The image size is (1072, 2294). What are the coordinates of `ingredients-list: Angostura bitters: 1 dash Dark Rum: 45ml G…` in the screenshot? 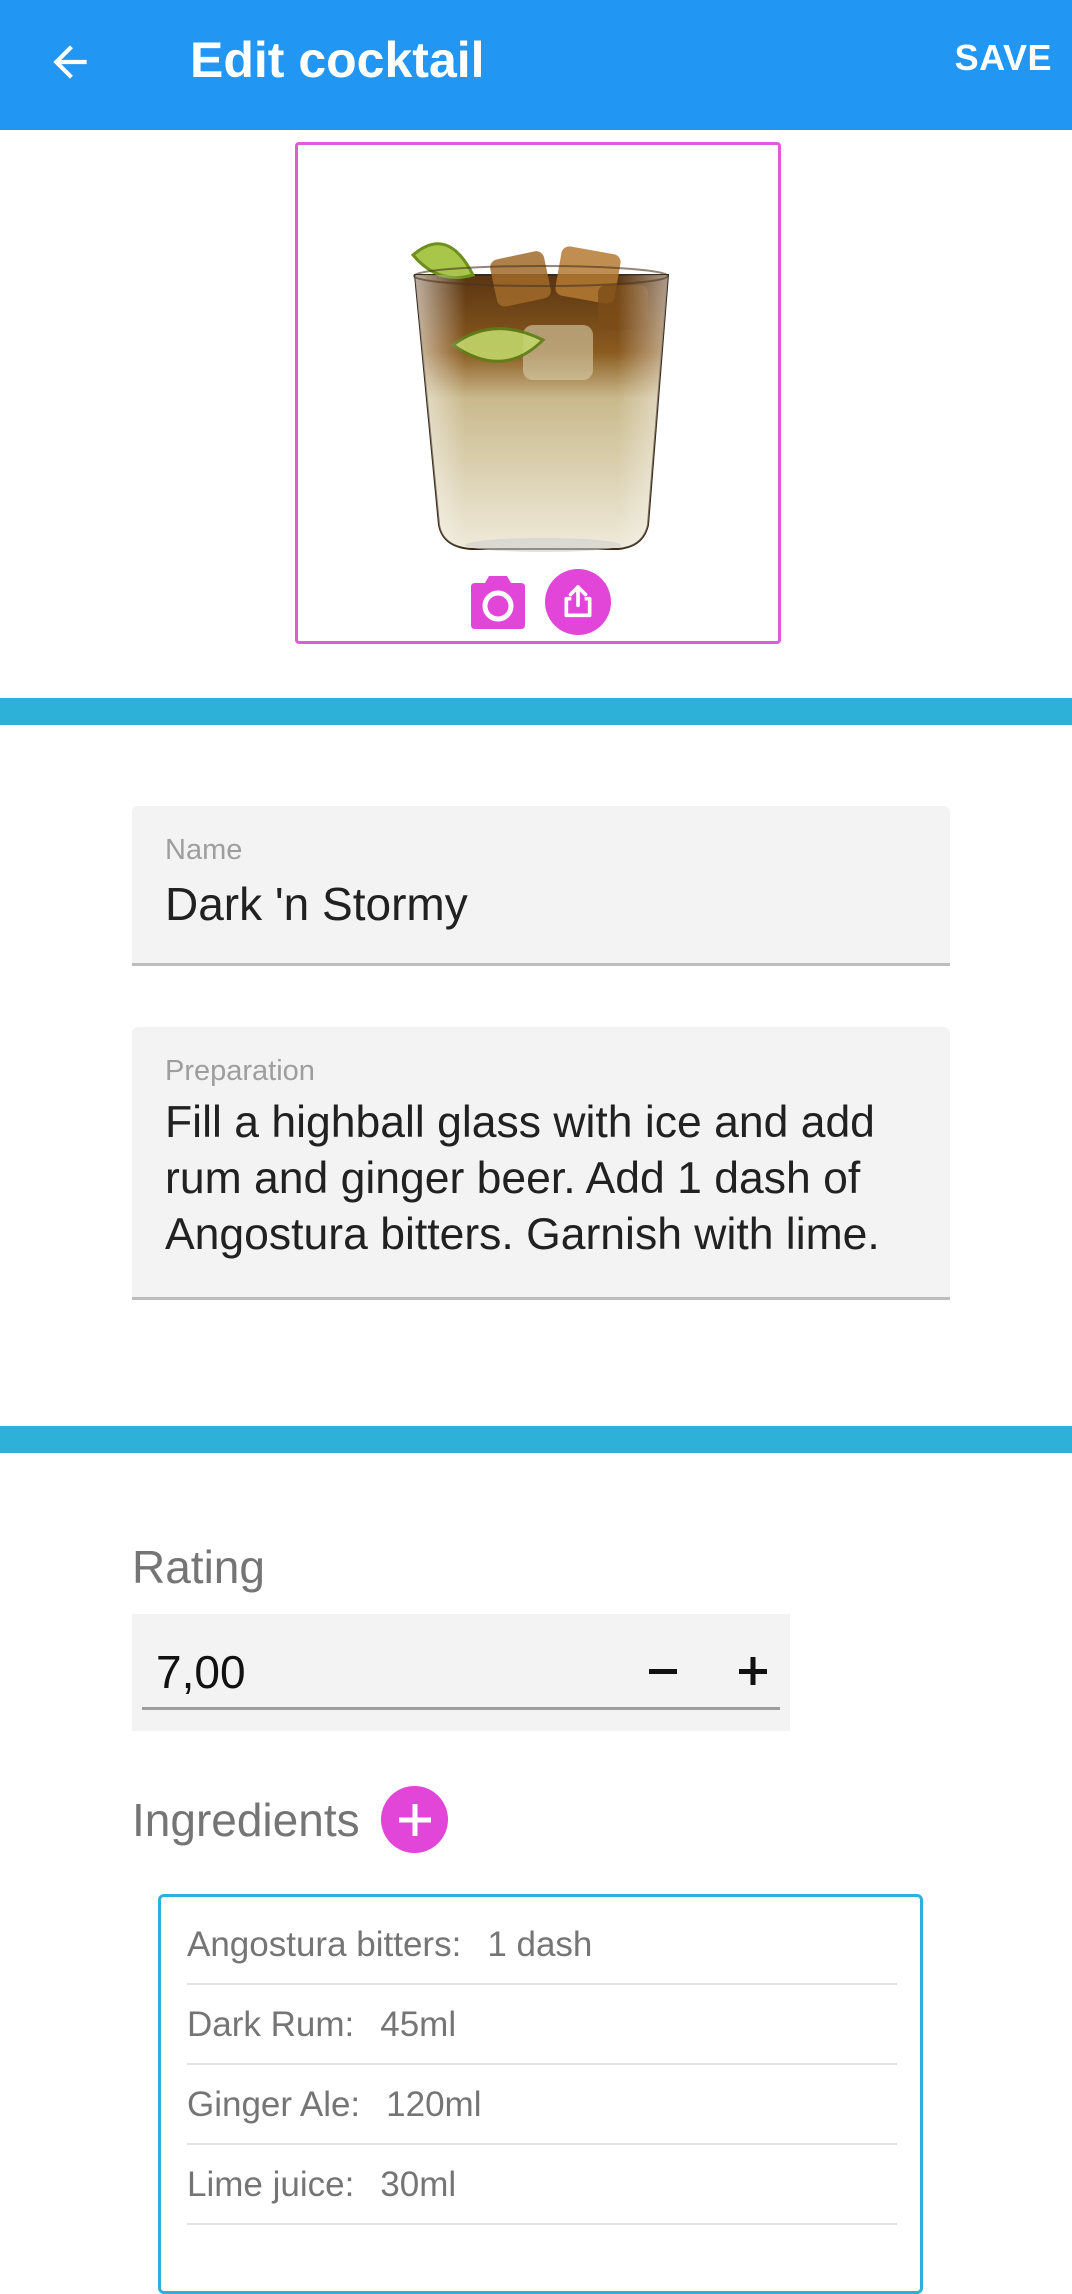 It's located at (540, 2094).